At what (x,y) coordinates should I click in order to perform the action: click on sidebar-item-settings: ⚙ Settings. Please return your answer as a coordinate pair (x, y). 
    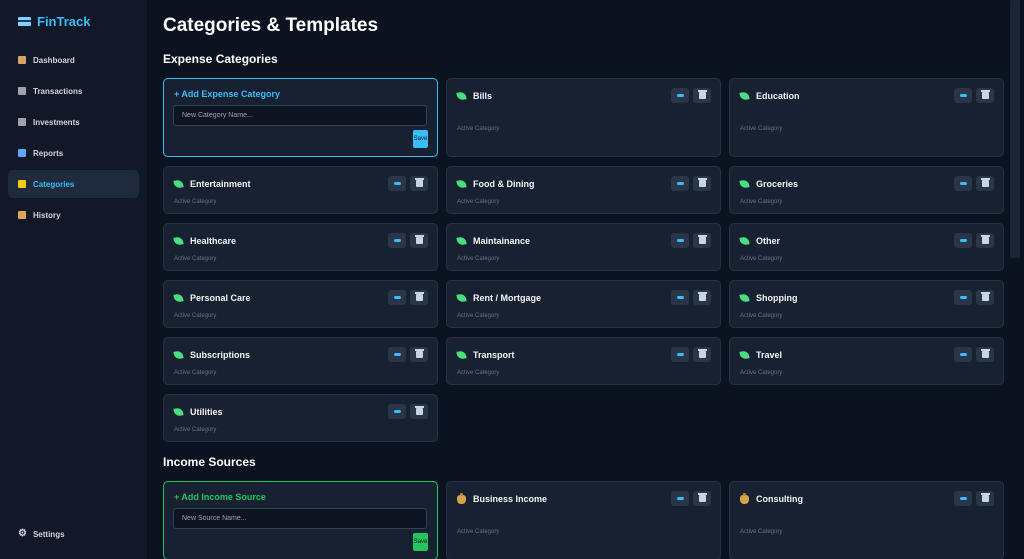
    Looking at the image, I should click on (41, 534).